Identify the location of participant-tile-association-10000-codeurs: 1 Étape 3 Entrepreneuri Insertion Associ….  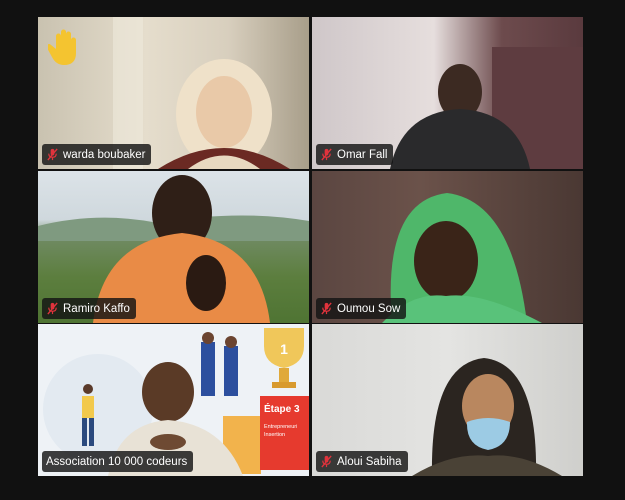
(173, 400).